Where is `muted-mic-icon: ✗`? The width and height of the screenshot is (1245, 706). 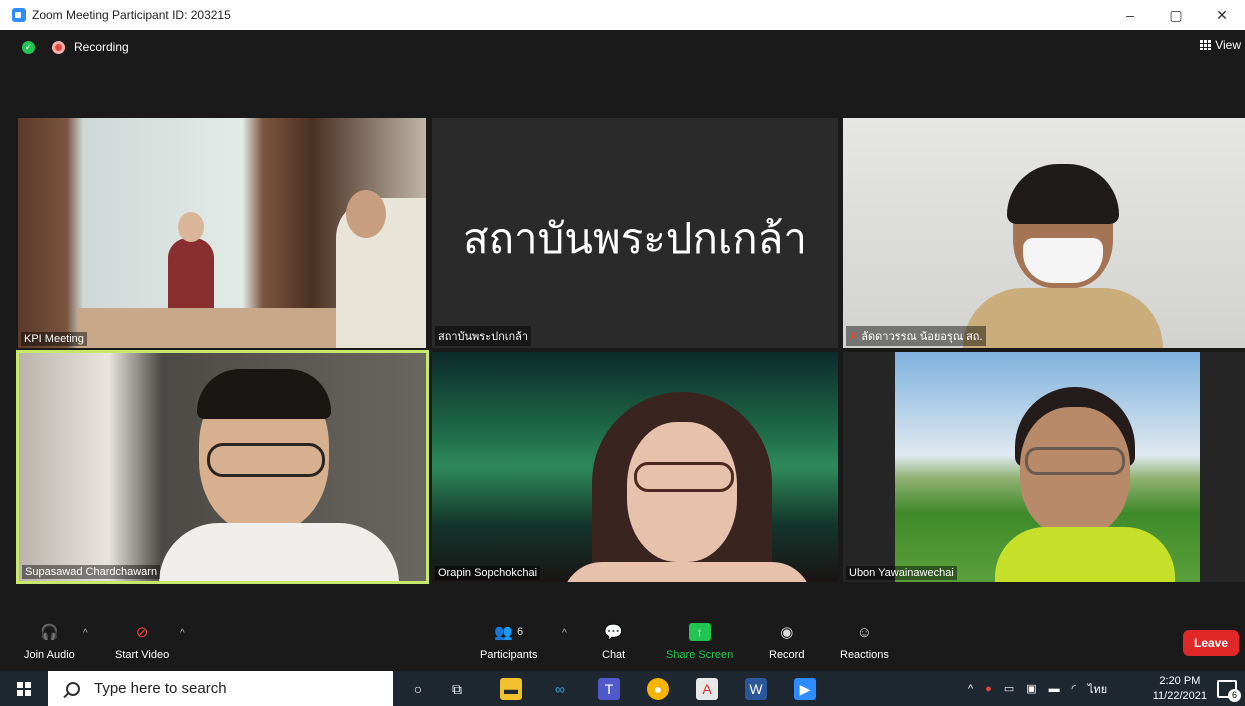
muted-mic-icon: ✗ is located at coordinates (855, 337).